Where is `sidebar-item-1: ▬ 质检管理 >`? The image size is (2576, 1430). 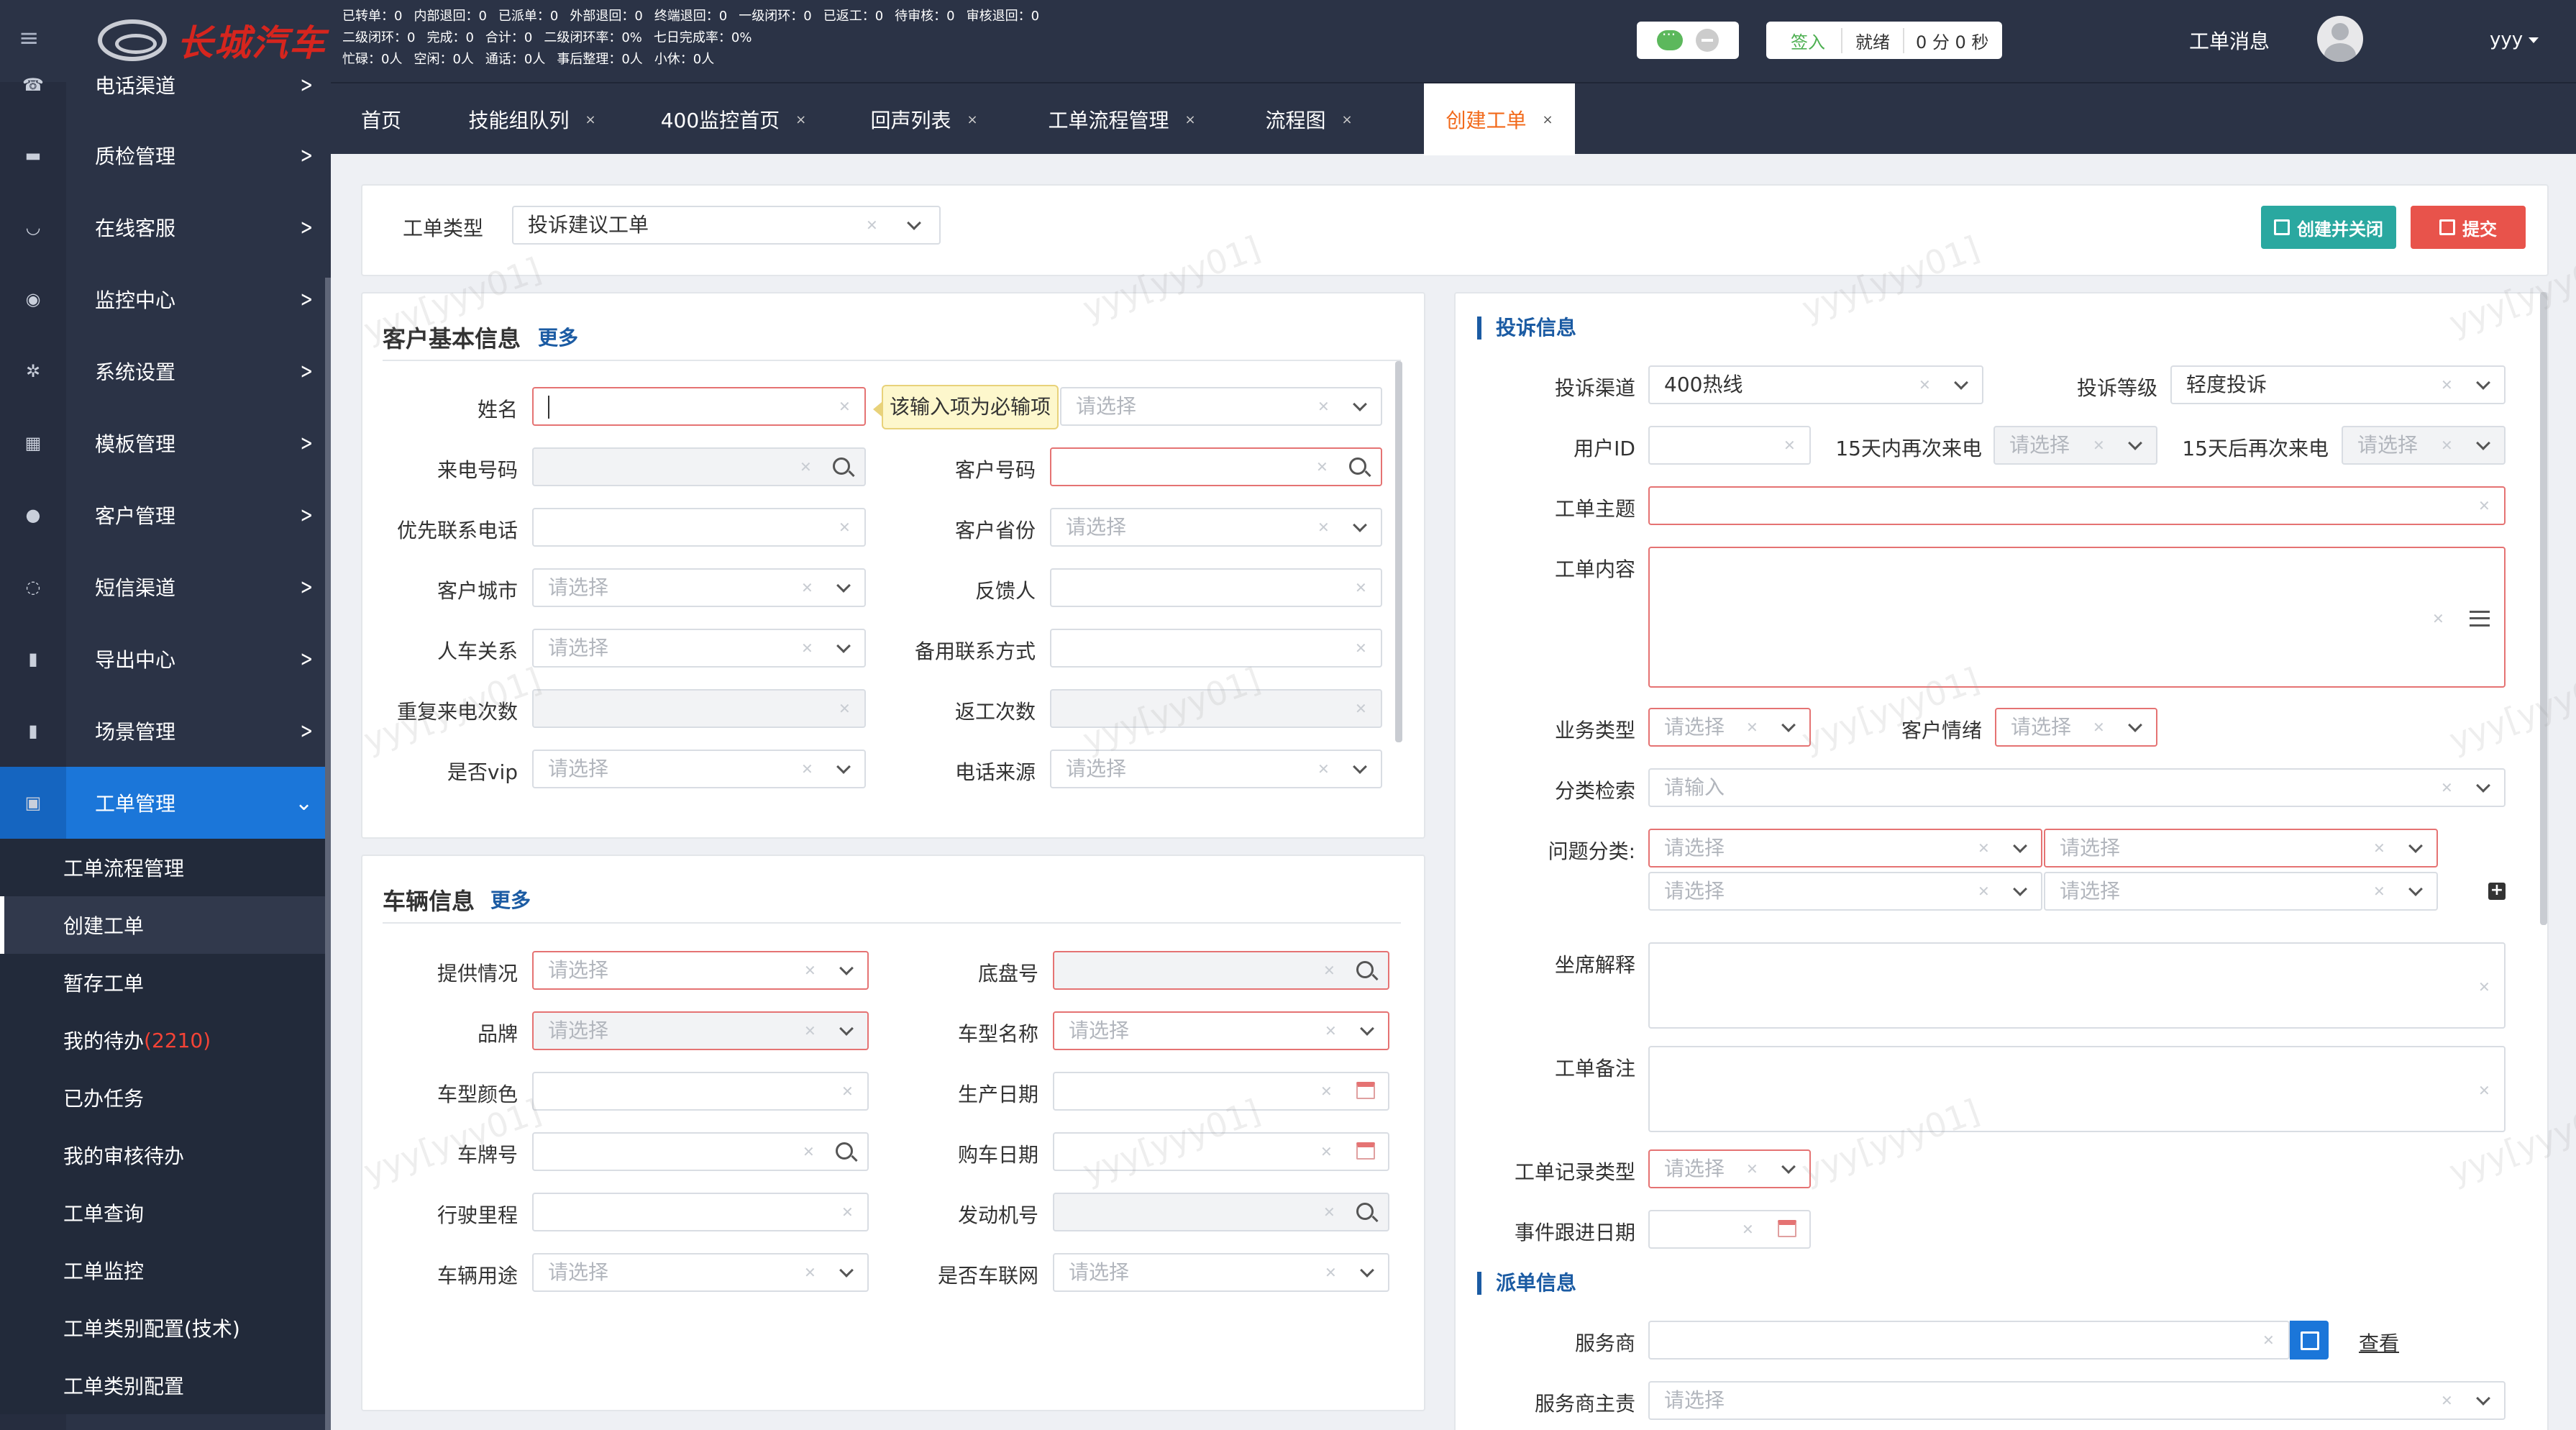
sidebar-item-1: ▬ 质检管理 > is located at coordinates (165, 155).